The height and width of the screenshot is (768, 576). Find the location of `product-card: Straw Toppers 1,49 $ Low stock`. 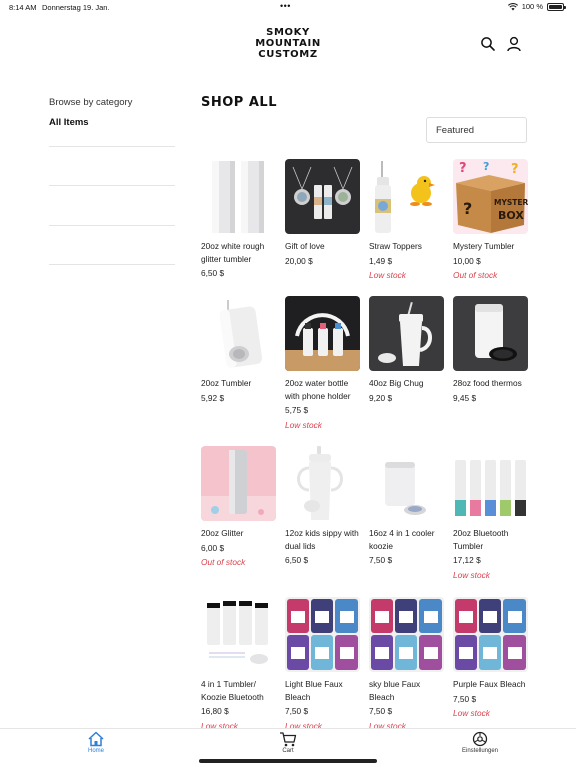

product-card: Straw Toppers 1,49 $ Low stock is located at coordinates (407, 220).